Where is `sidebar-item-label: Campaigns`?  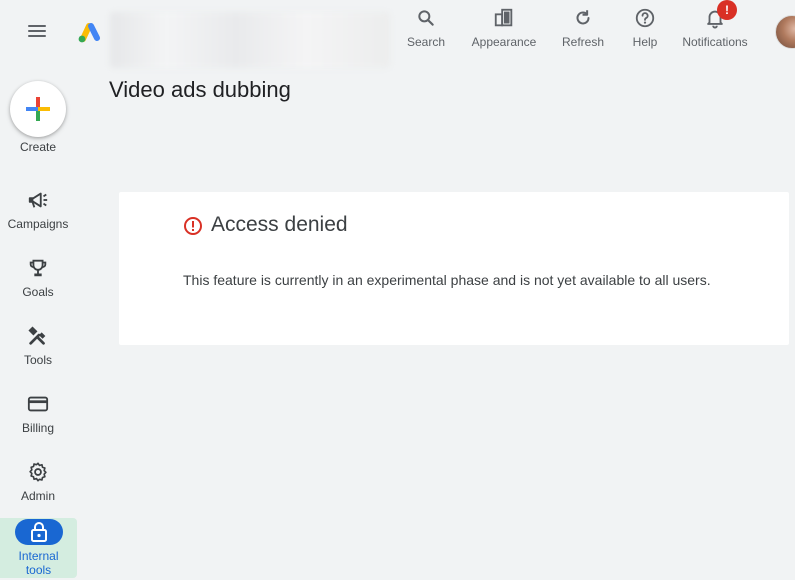
sidebar-item-label: Campaigns is located at coordinates (38, 224).